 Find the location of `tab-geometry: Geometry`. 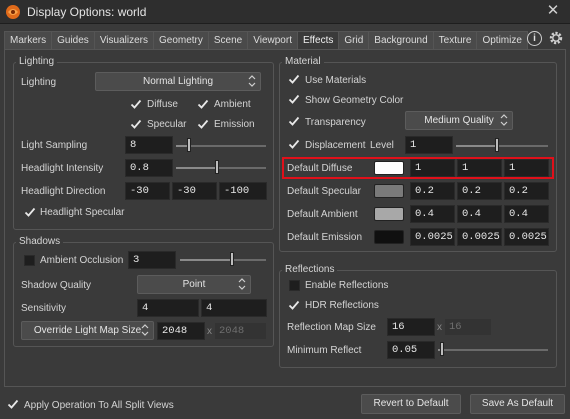

tab-geometry: Geometry is located at coordinates (180, 40).